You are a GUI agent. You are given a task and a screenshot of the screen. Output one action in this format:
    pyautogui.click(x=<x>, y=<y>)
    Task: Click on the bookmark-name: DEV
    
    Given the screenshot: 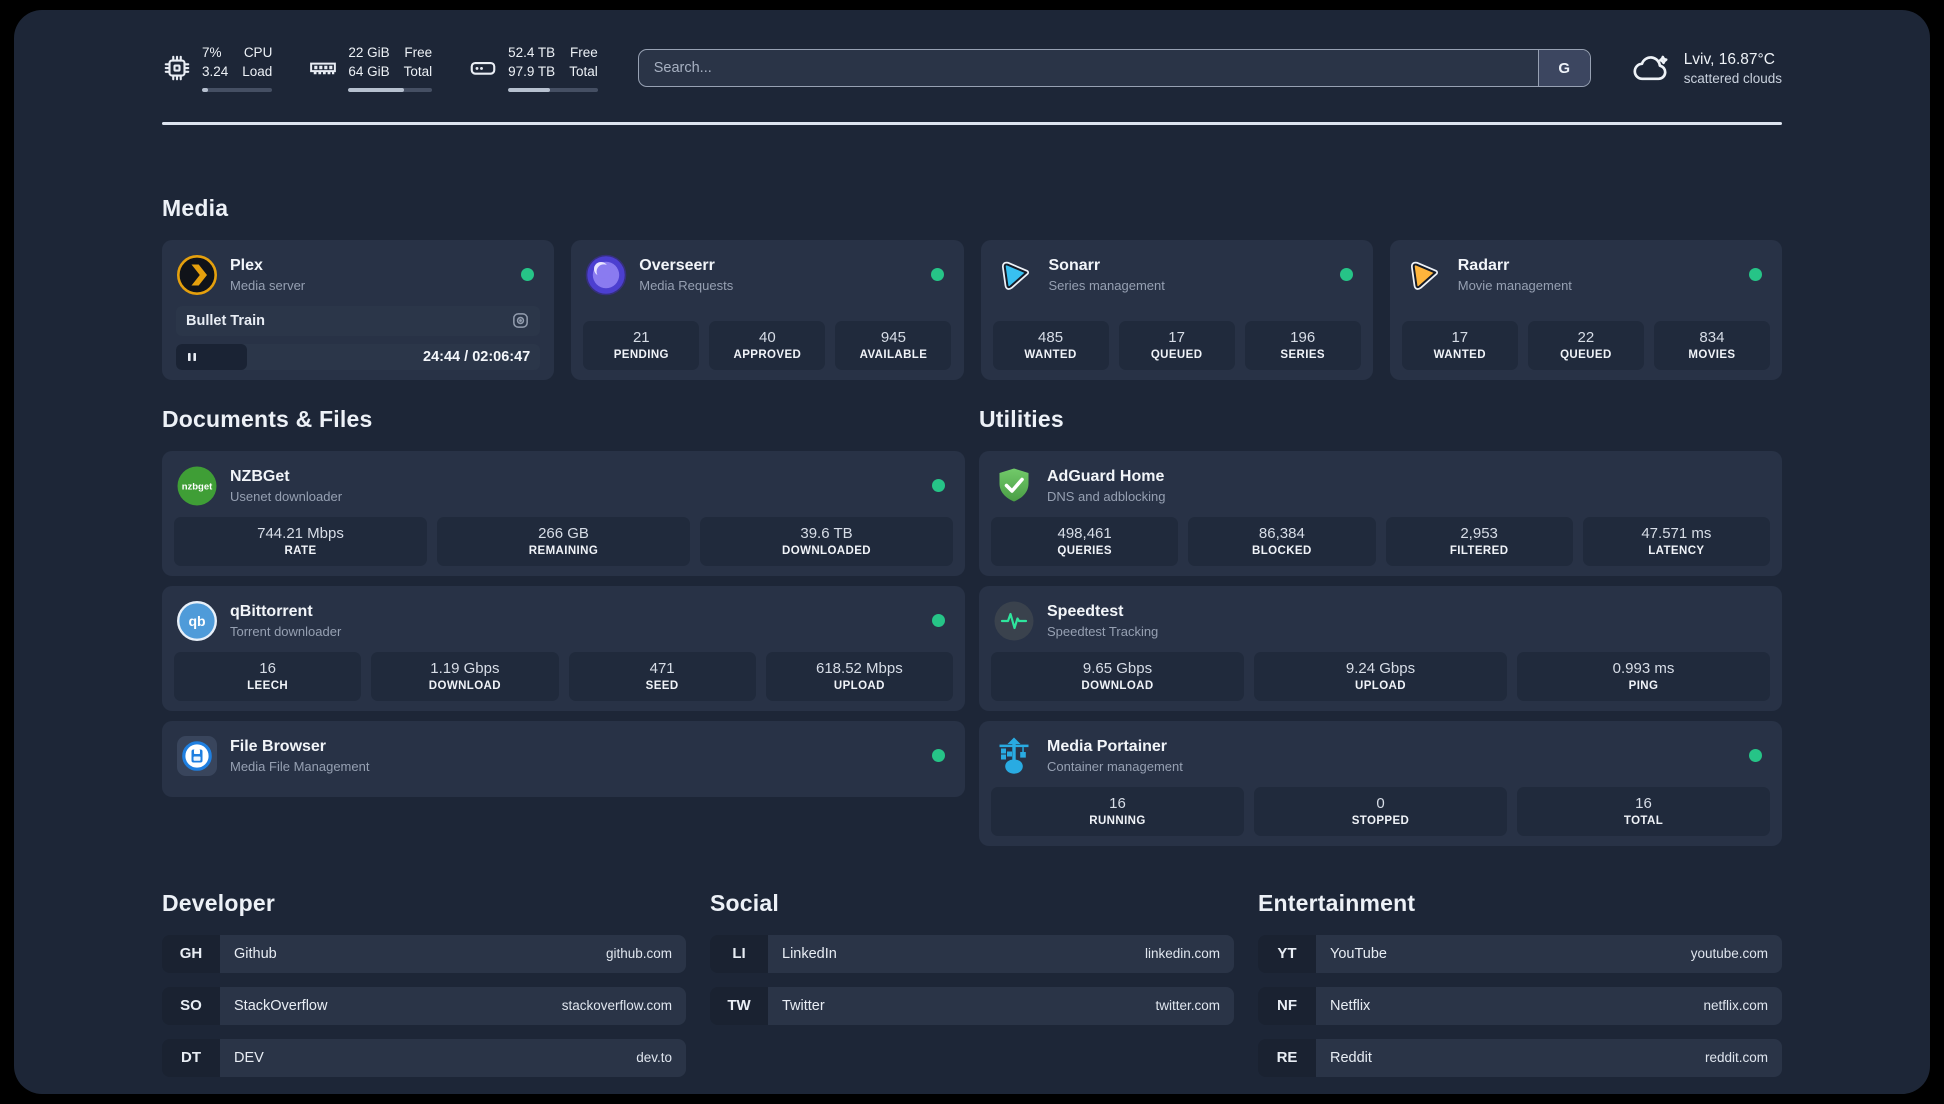 What is the action you would take?
    pyautogui.click(x=249, y=1057)
    